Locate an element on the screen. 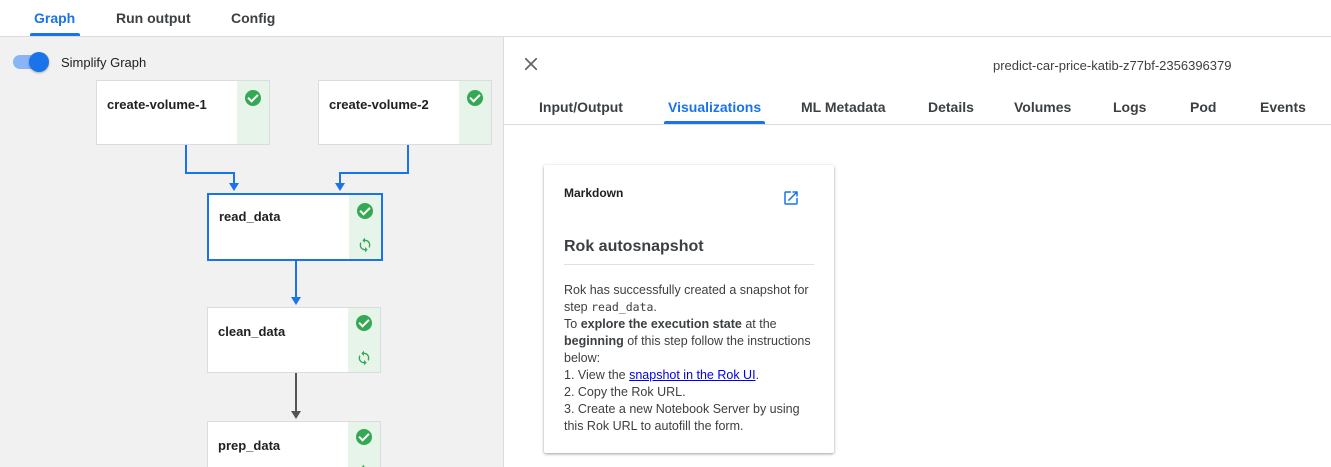  open-in-new-icon is located at coordinates (791, 198).